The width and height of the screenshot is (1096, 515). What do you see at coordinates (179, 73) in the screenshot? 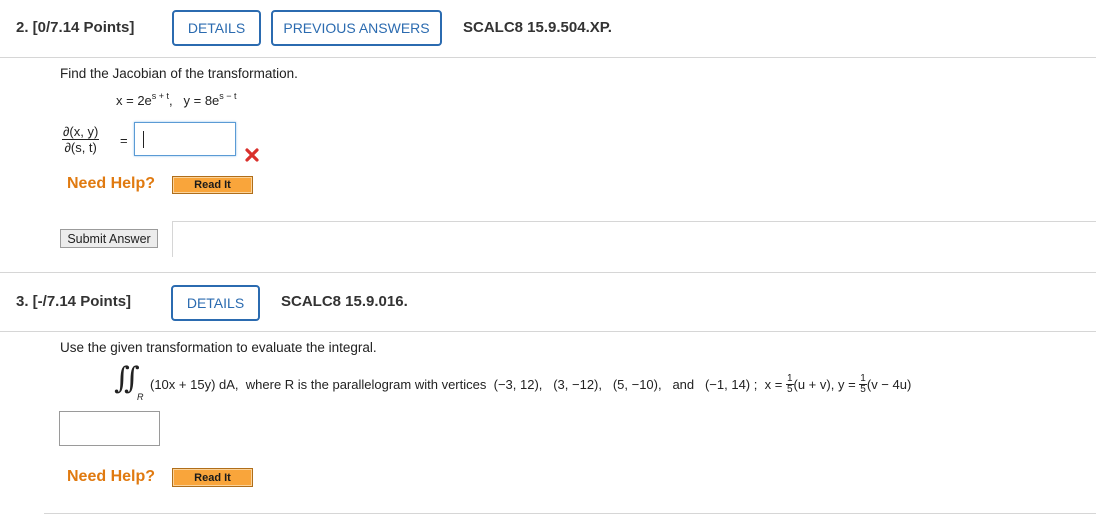
I see `q2-prompt: Find the Jacobian of the transformation.` at bounding box center [179, 73].